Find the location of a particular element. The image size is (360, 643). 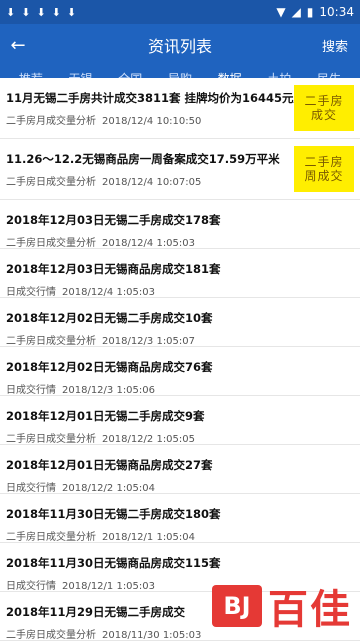

item-title: 2018年12月01日无锡商品房成交27套 is located at coordinates (109, 465).